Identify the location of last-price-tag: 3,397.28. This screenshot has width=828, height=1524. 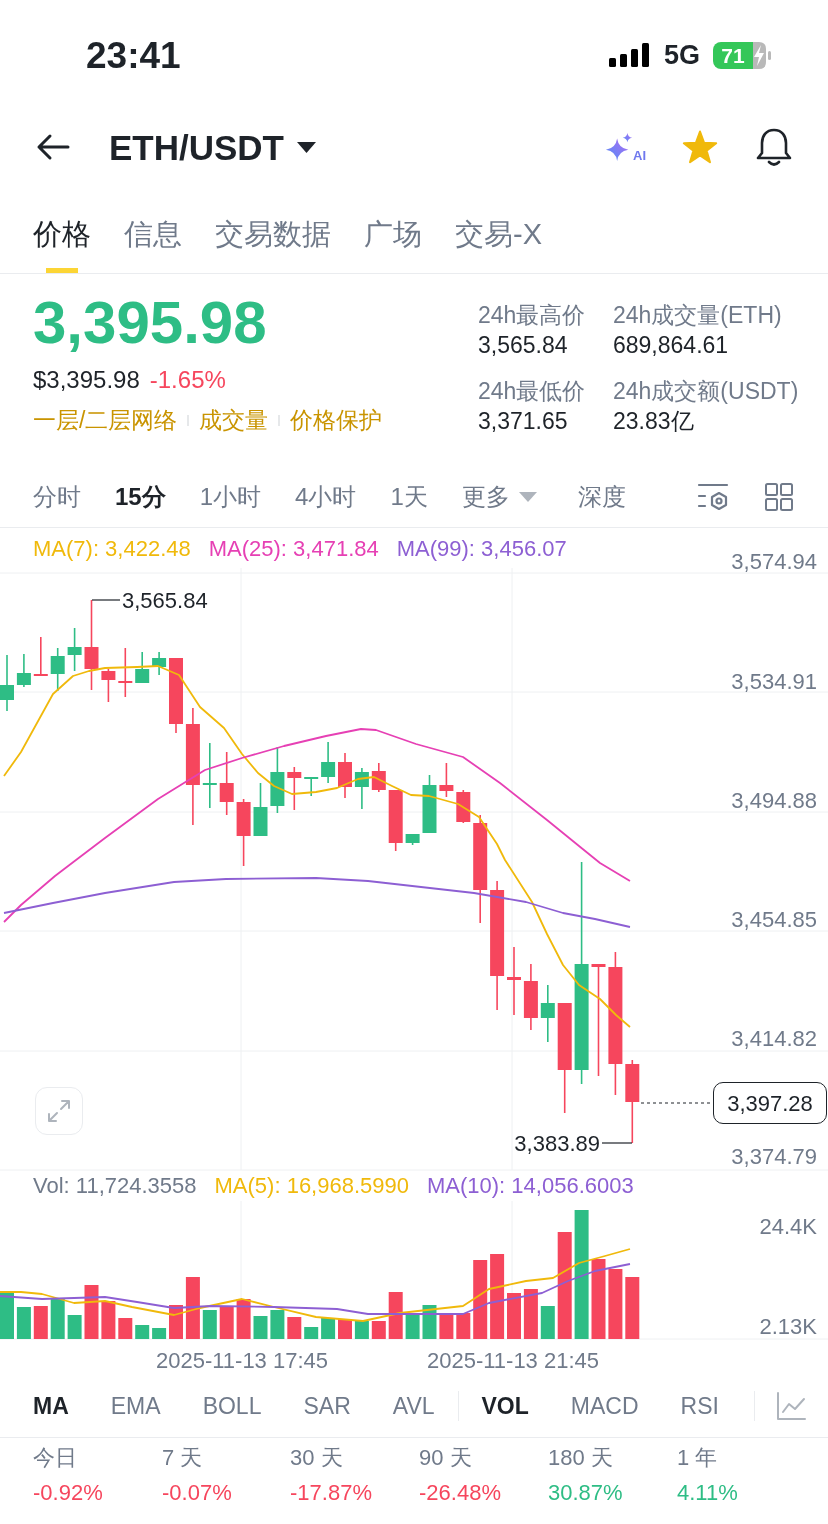
(770, 1103).